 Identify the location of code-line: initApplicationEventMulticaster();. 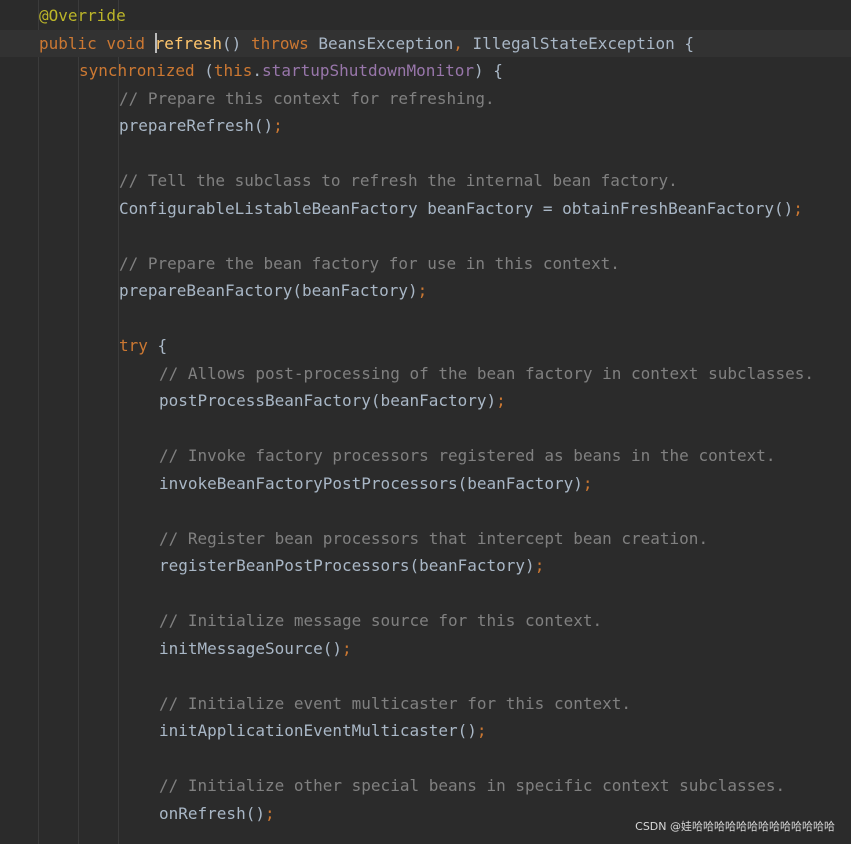
(425, 731).